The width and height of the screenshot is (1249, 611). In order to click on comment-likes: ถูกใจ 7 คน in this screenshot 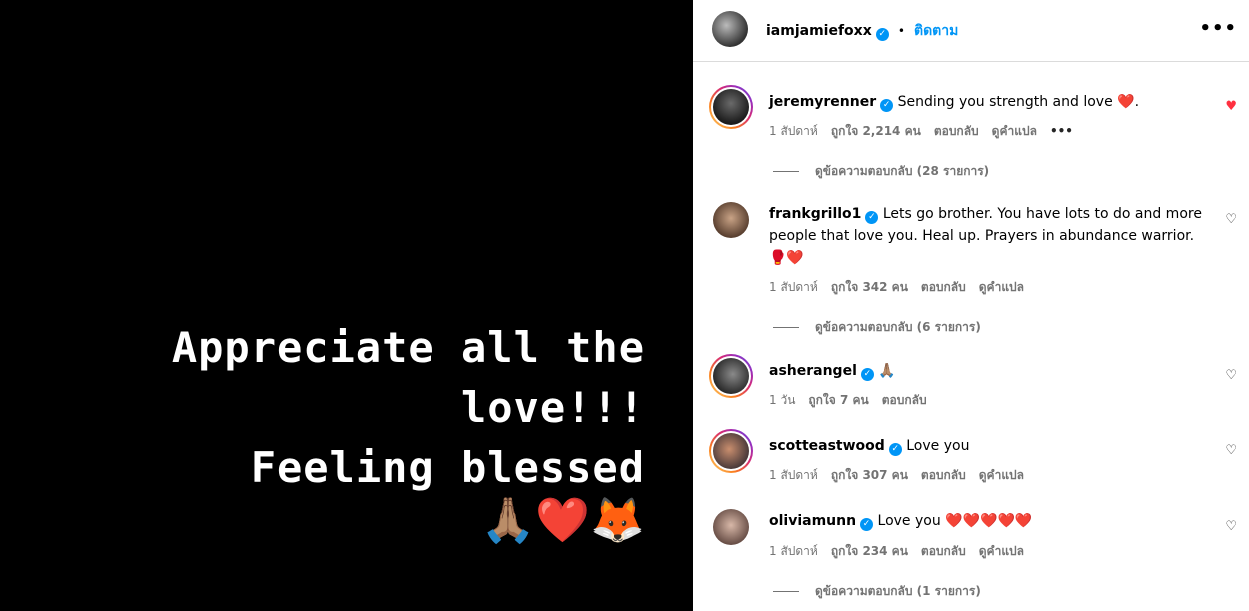, I will do `click(838, 400)`.